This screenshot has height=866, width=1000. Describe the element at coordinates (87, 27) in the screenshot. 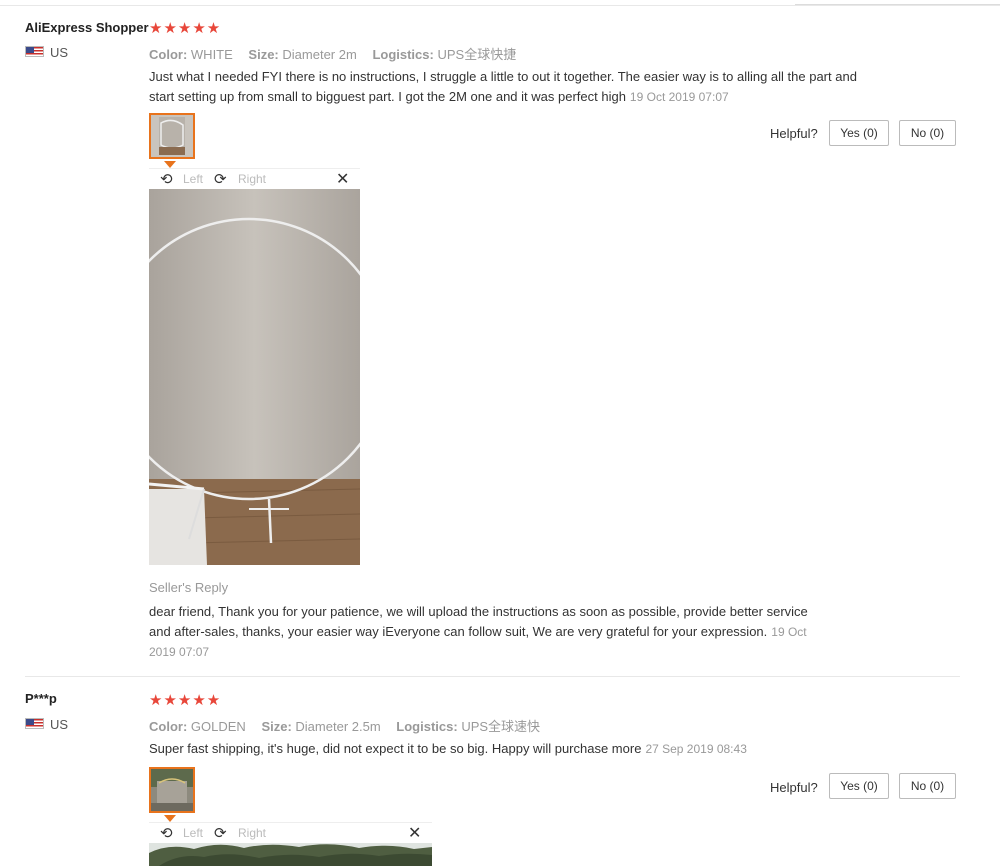

I see `reviewer-name: AliExpress Shopper` at that location.